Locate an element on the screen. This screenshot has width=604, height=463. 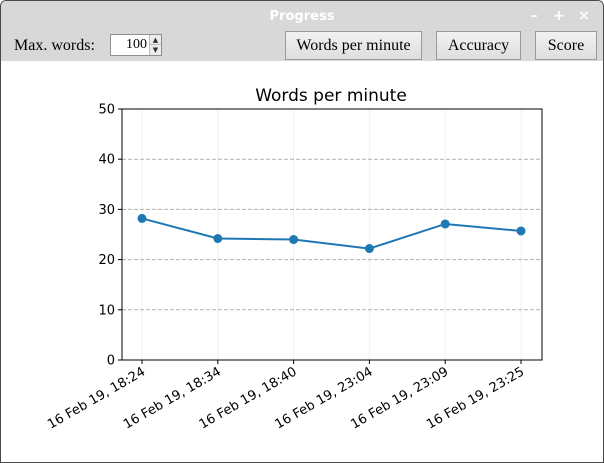
y-tick-label: 30 is located at coordinates (106, 210).